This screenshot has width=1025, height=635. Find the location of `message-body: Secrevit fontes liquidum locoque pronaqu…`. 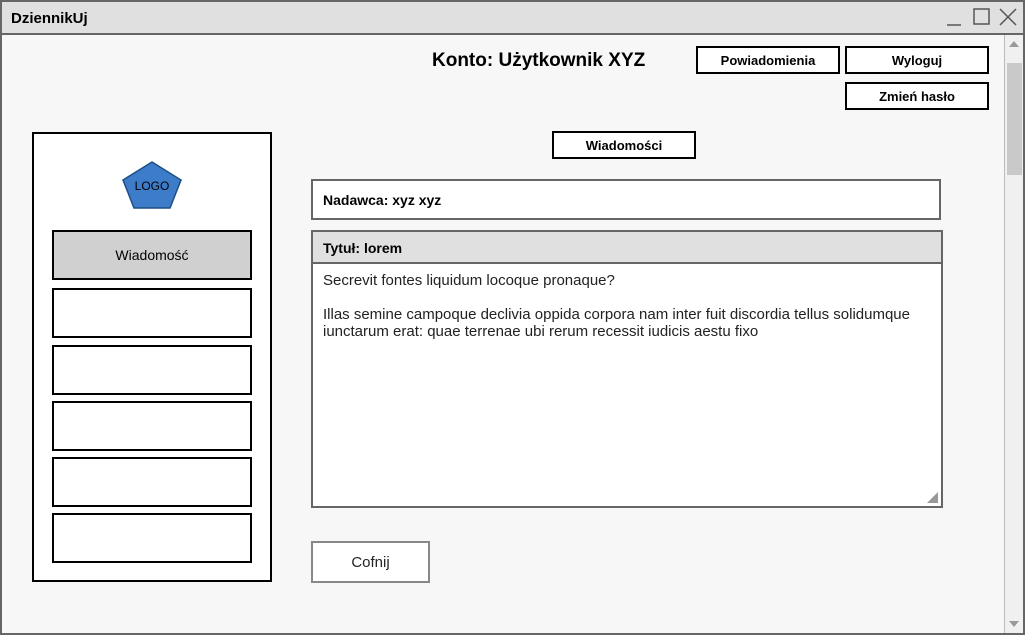

message-body: Secrevit fontes liquidum locoque pronaqu… is located at coordinates (625, 314).